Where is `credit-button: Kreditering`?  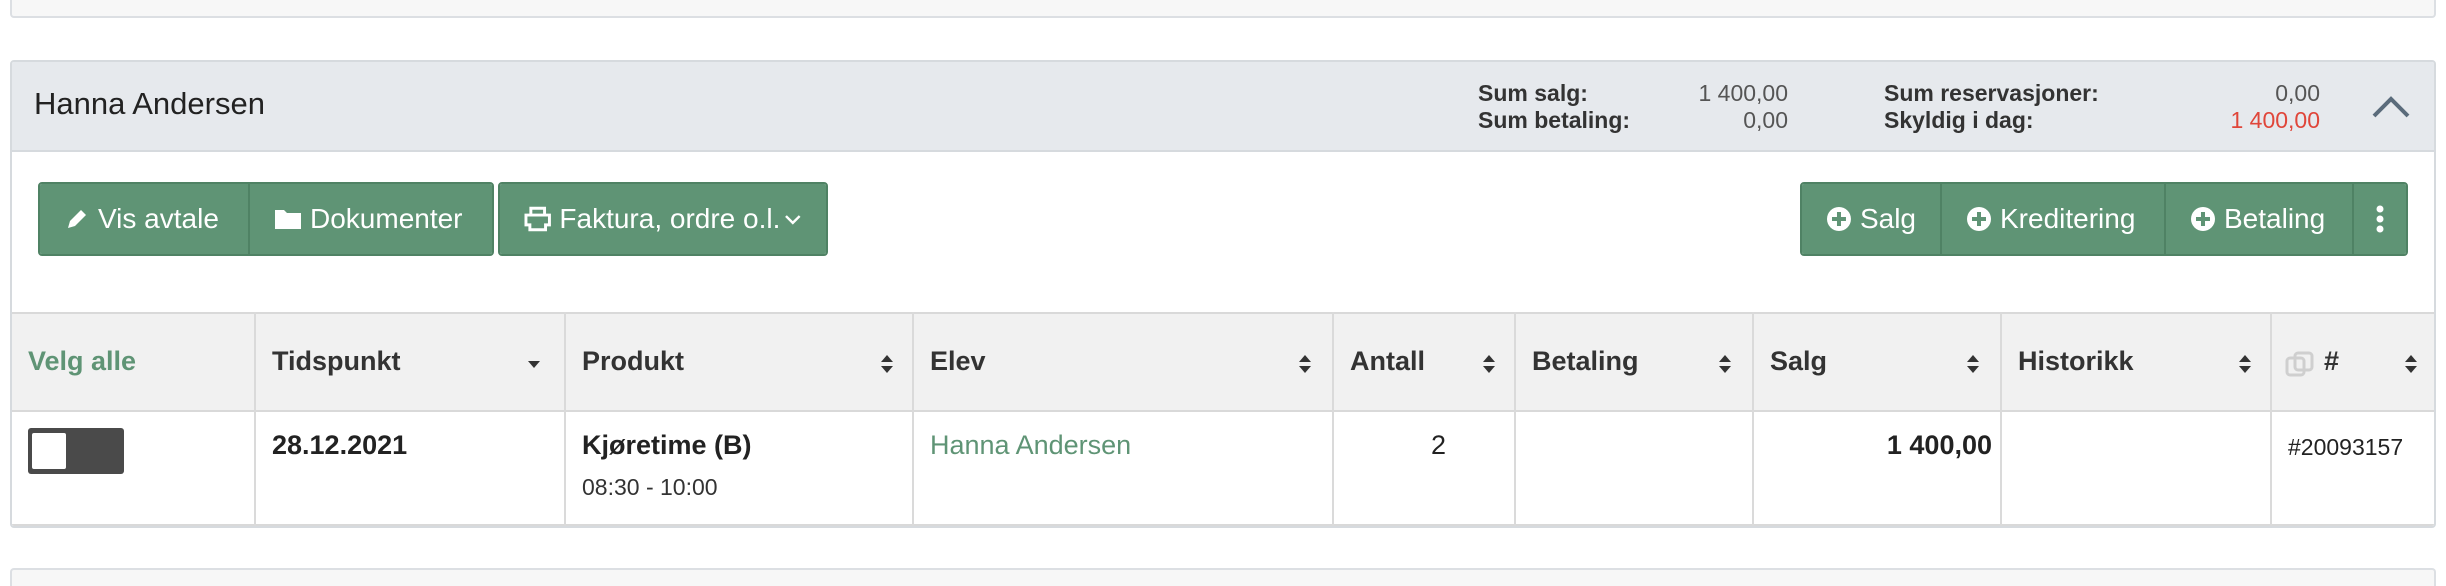
credit-button: Kreditering is located at coordinates (2054, 219).